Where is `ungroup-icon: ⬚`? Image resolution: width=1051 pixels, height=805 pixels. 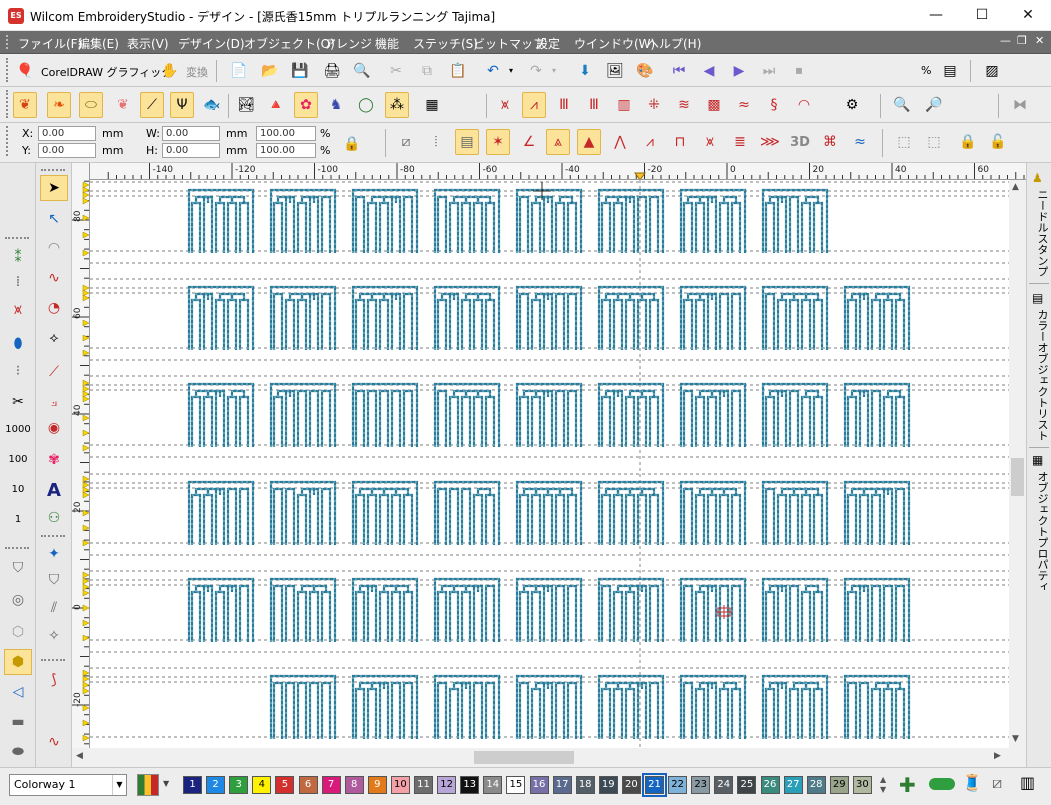
ungroup-icon: ⬚ is located at coordinates (934, 142).